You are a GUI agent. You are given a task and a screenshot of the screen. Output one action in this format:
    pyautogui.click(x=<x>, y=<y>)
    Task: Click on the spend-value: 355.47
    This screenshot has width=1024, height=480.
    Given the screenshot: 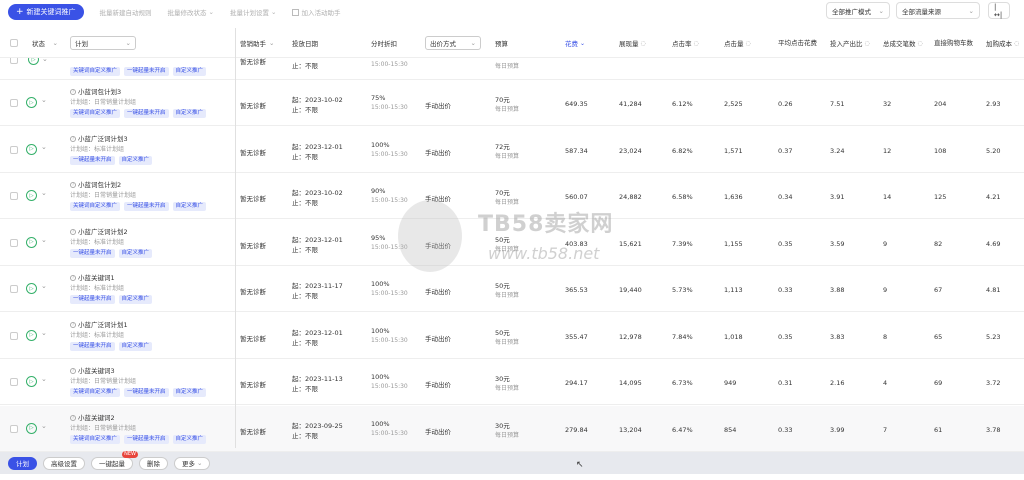 What is the action you would take?
    pyautogui.click(x=576, y=336)
    